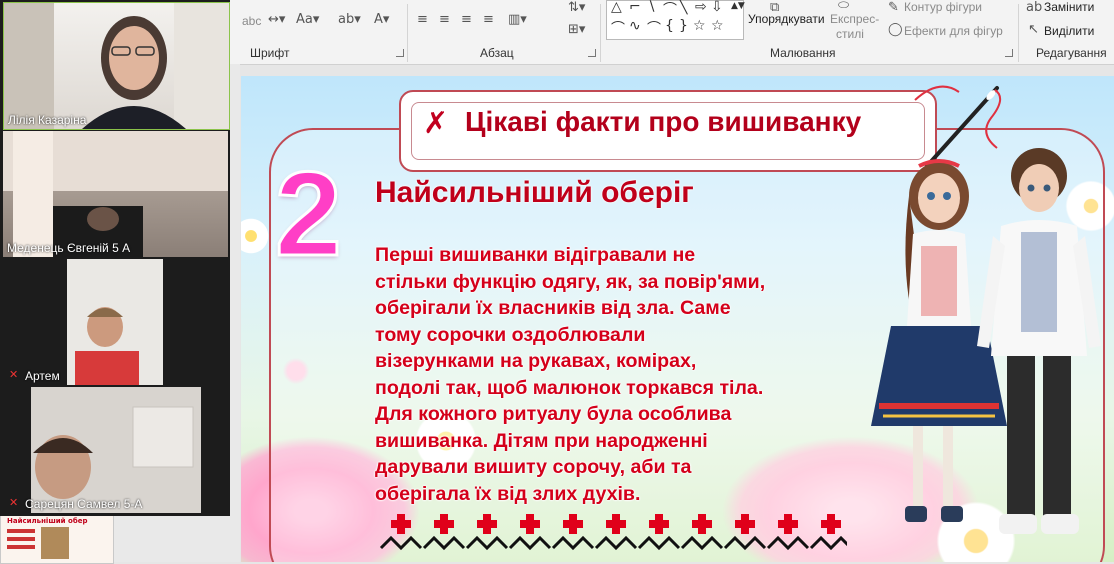  Describe the element at coordinates (618, 28) in the screenshot. I see `arc-shape-icon: ⌒` at that location.